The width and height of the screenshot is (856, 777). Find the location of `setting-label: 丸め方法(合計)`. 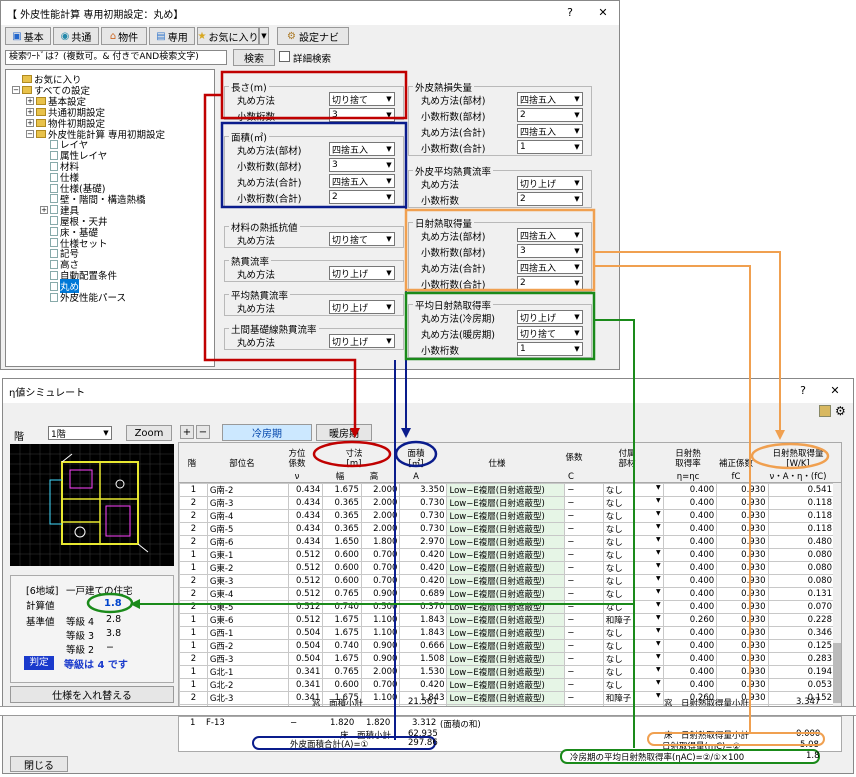

setting-label: 丸め方法(合計) is located at coordinates (269, 183).